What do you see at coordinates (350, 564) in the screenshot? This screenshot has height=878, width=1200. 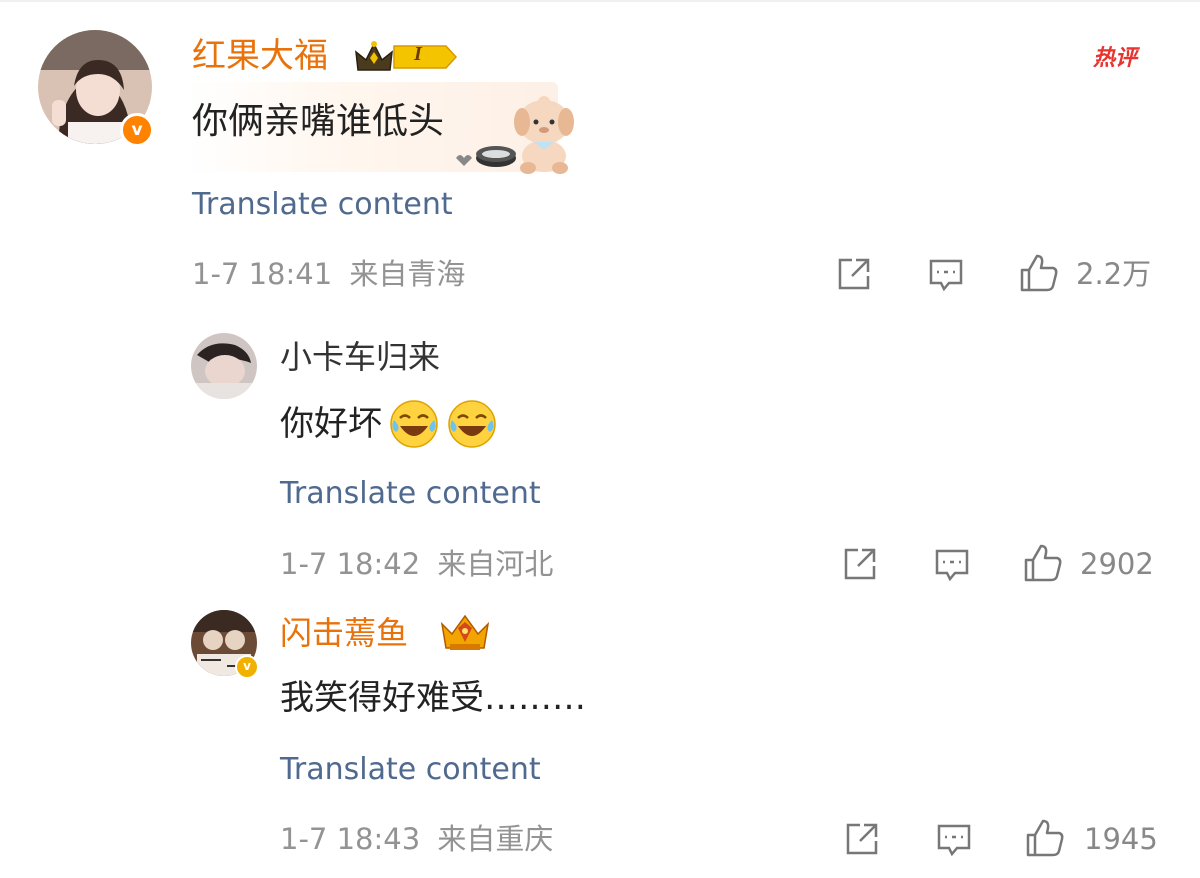 I see `timestamp: 1-7 18:42` at bounding box center [350, 564].